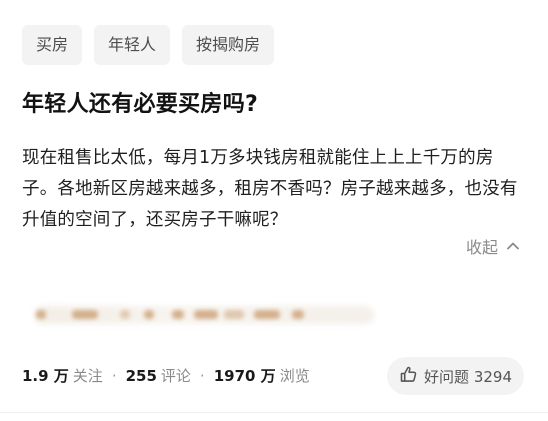 The image size is (548, 421). I want to click on tag-mortgage: 按揭购房, so click(228, 45).